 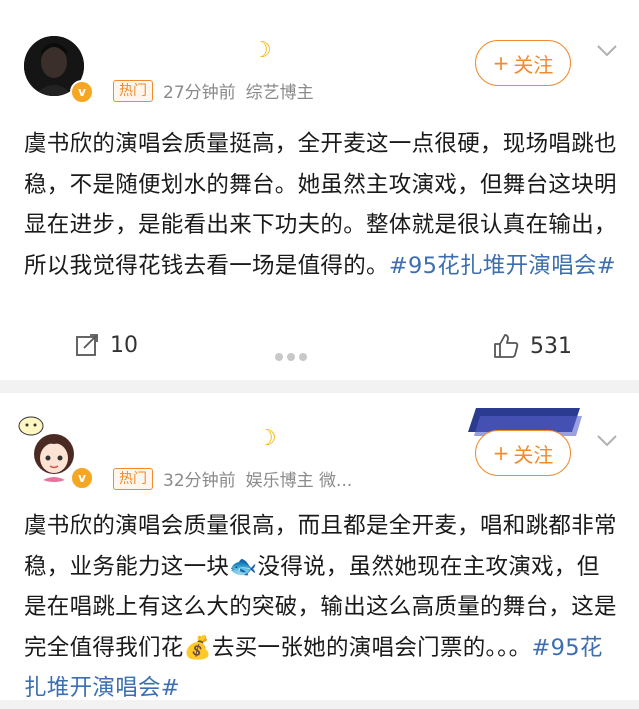 I want to click on user-type: 综艺博主, so click(x=279, y=93).